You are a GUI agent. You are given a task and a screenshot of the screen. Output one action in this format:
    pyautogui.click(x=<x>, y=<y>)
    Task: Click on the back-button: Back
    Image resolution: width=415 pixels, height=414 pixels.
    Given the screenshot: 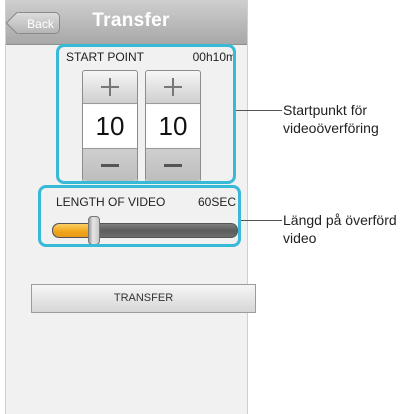 What is the action you would take?
    pyautogui.click(x=37, y=23)
    